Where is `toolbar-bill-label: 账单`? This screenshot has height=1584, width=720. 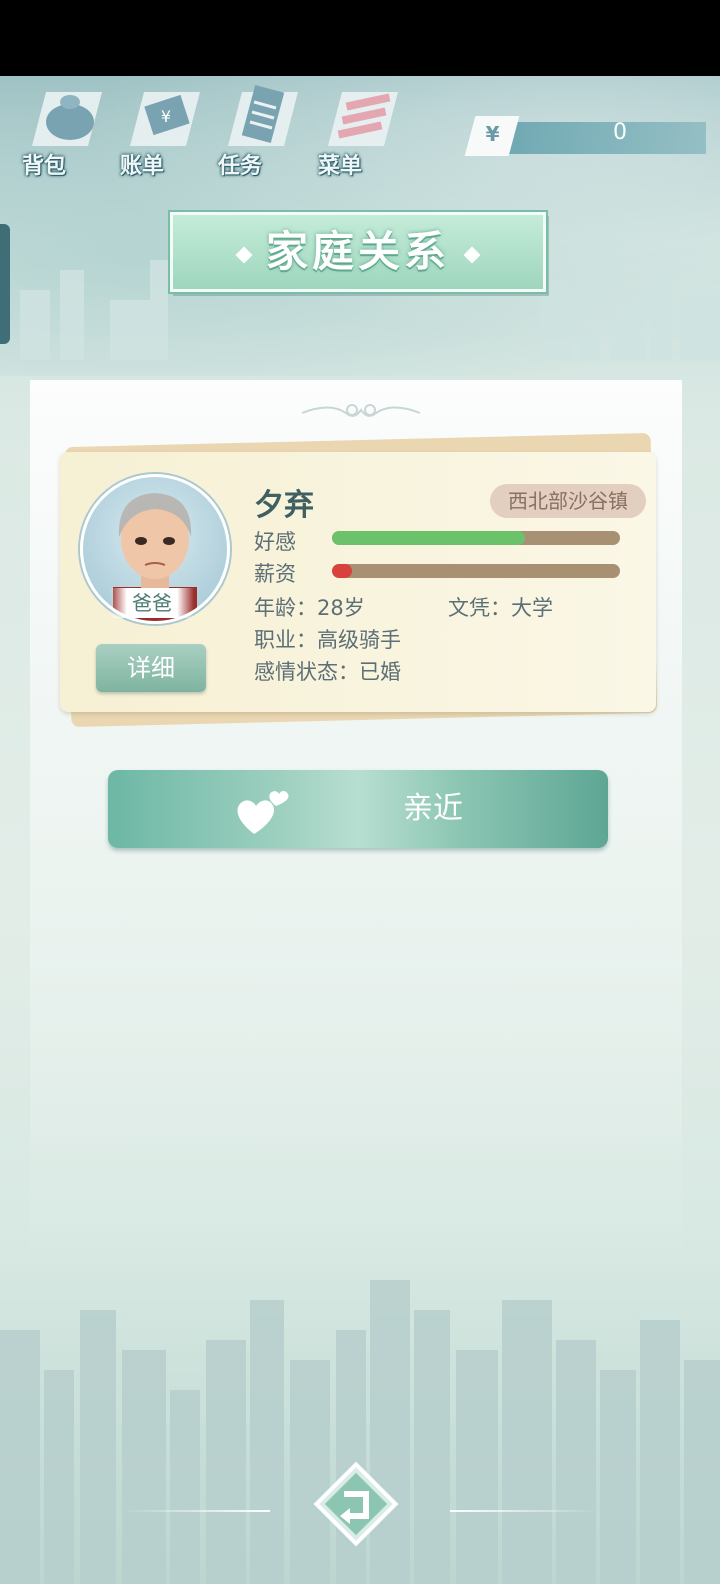
toolbar-bill-label: 账单 is located at coordinates (142, 166).